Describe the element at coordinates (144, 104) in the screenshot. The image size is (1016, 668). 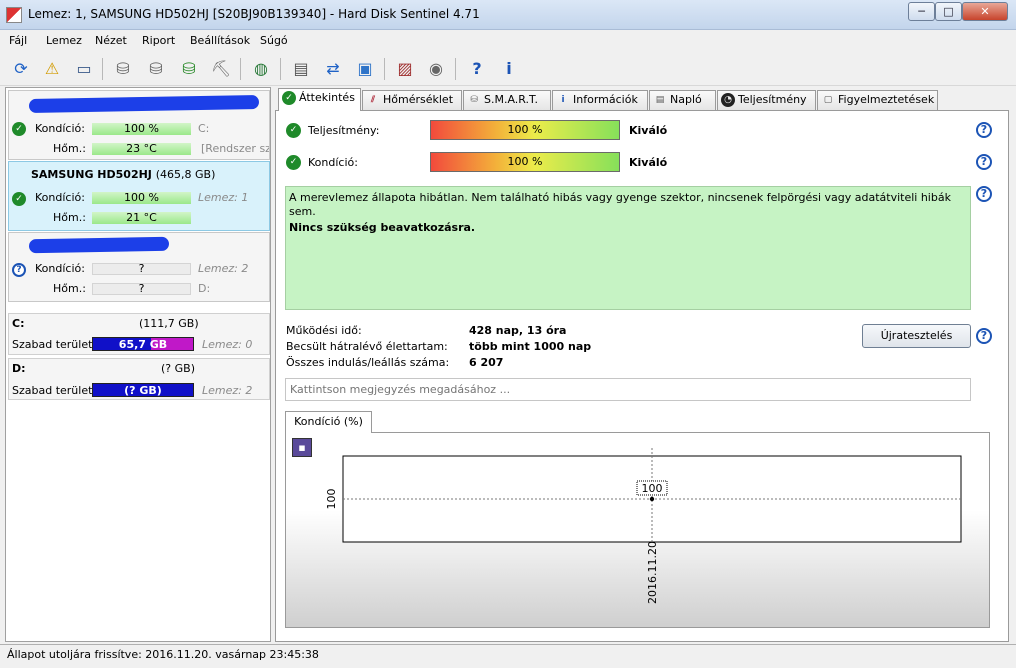
I see `redacted-name` at that location.